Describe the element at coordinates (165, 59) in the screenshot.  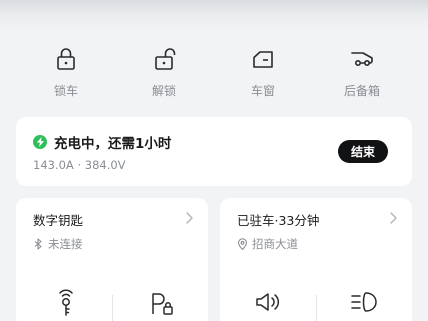
I see `unlock-icon` at that location.